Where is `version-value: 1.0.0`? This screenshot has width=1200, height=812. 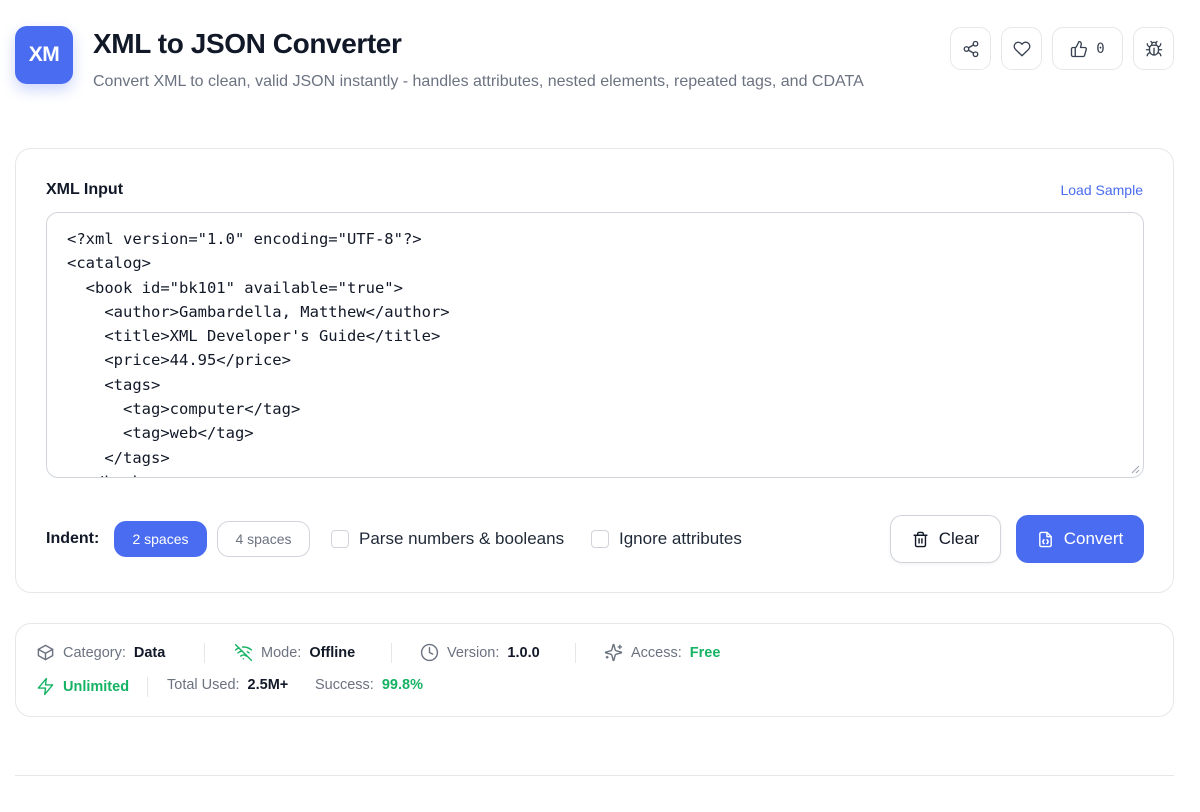
version-value: 1.0.0 is located at coordinates (523, 652).